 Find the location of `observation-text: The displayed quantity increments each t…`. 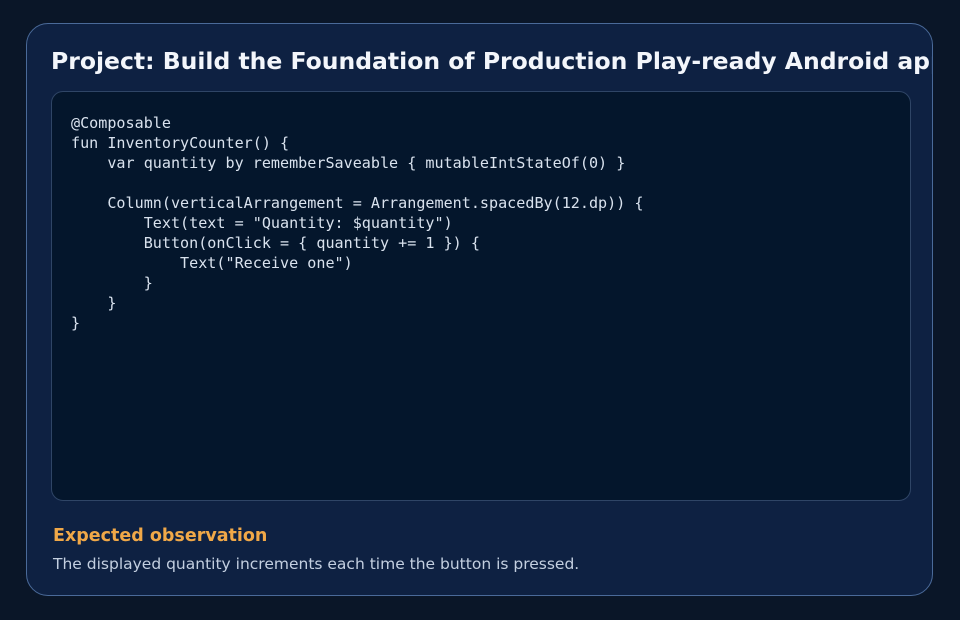

observation-text: The displayed quantity increments each t… is located at coordinates (316, 564).